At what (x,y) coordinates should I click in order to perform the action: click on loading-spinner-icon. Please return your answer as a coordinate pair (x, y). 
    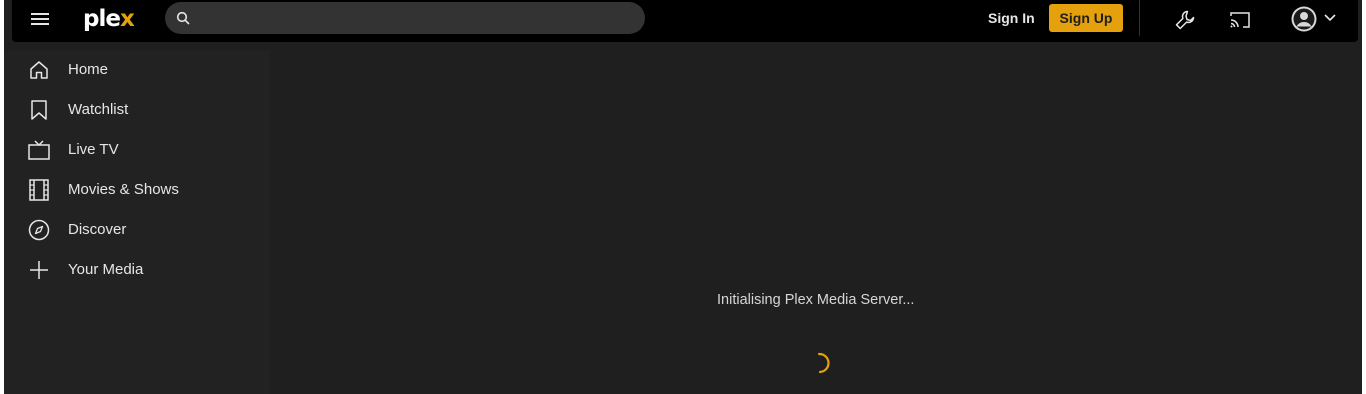
    Looking at the image, I should click on (823, 363).